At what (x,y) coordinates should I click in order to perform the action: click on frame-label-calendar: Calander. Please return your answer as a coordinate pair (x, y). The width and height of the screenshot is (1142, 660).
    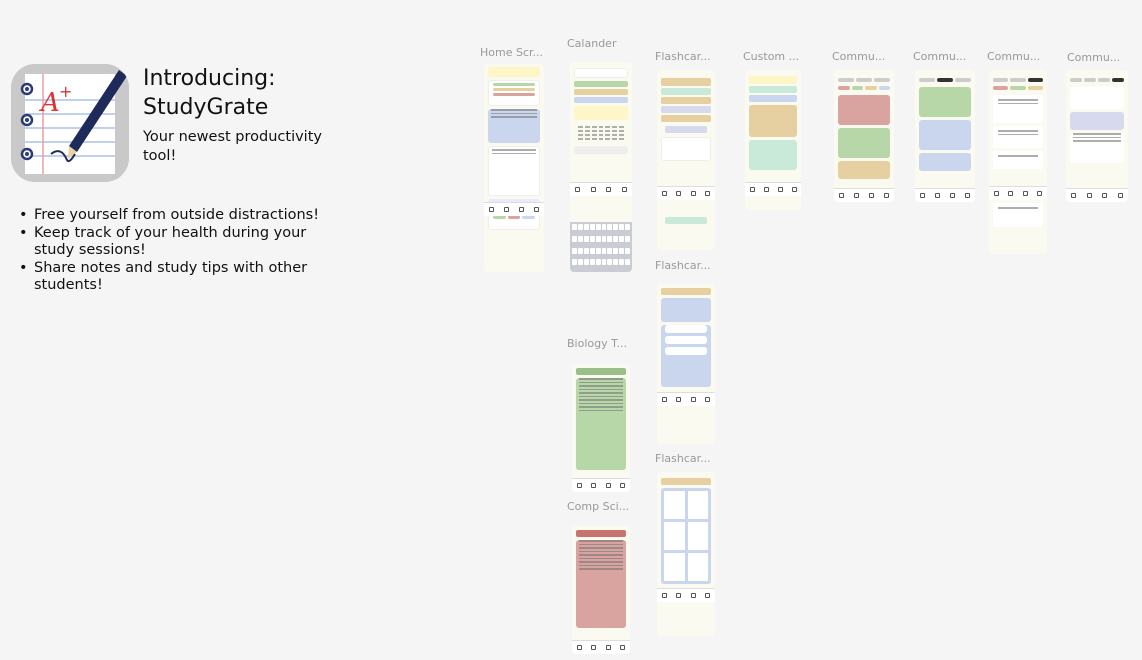
    Looking at the image, I should click on (592, 43).